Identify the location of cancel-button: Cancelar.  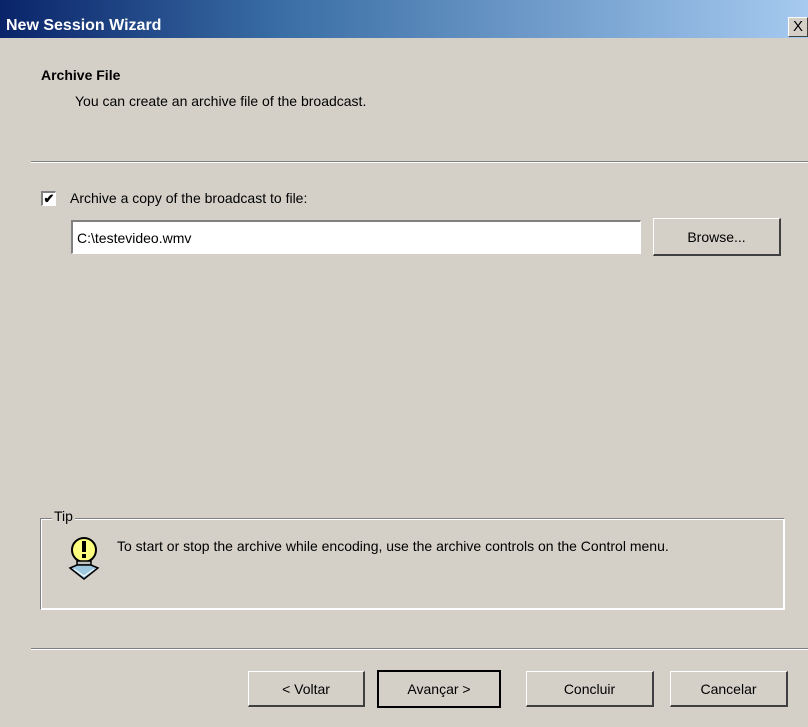
(729, 689).